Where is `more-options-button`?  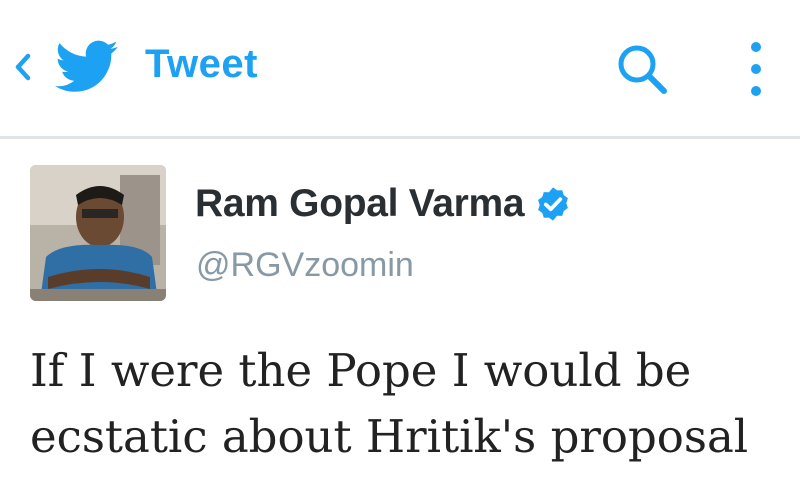
more-options-button is located at coordinates (756, 69).